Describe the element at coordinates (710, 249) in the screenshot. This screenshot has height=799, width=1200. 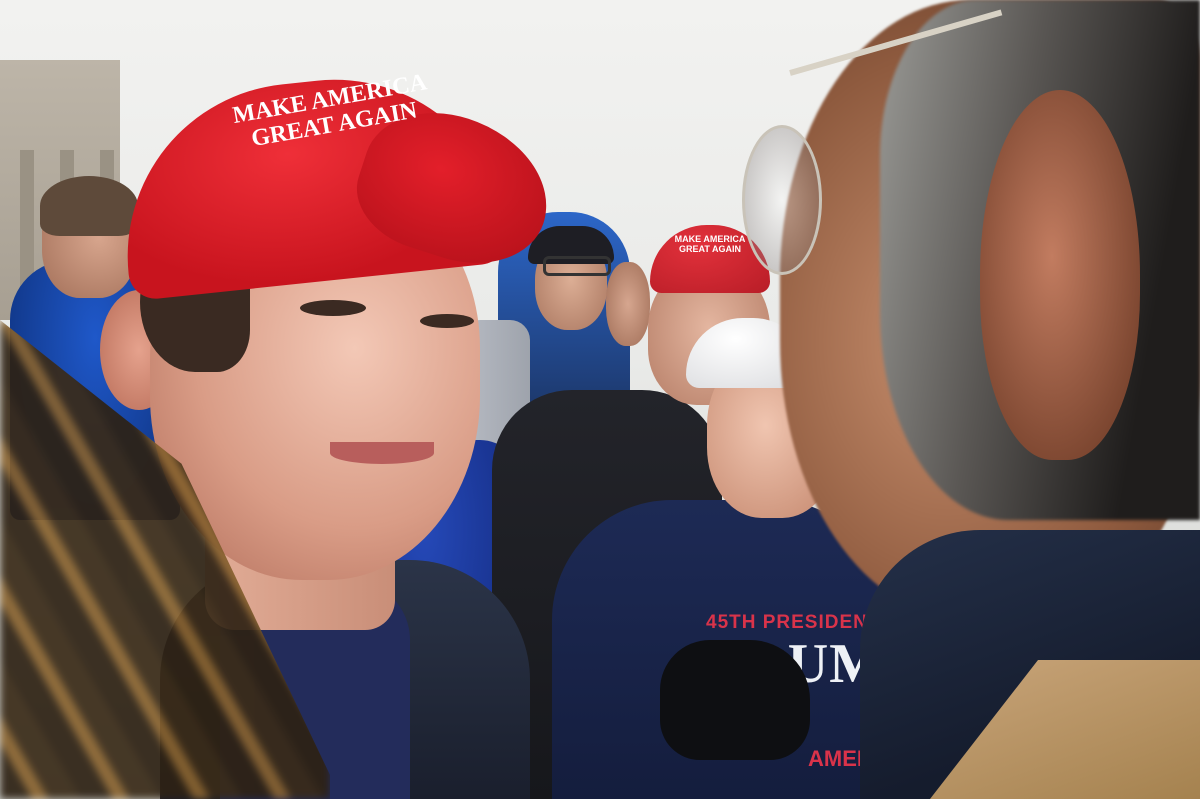
I see `background-cap-line2: GREAT AGAIN` at that location.